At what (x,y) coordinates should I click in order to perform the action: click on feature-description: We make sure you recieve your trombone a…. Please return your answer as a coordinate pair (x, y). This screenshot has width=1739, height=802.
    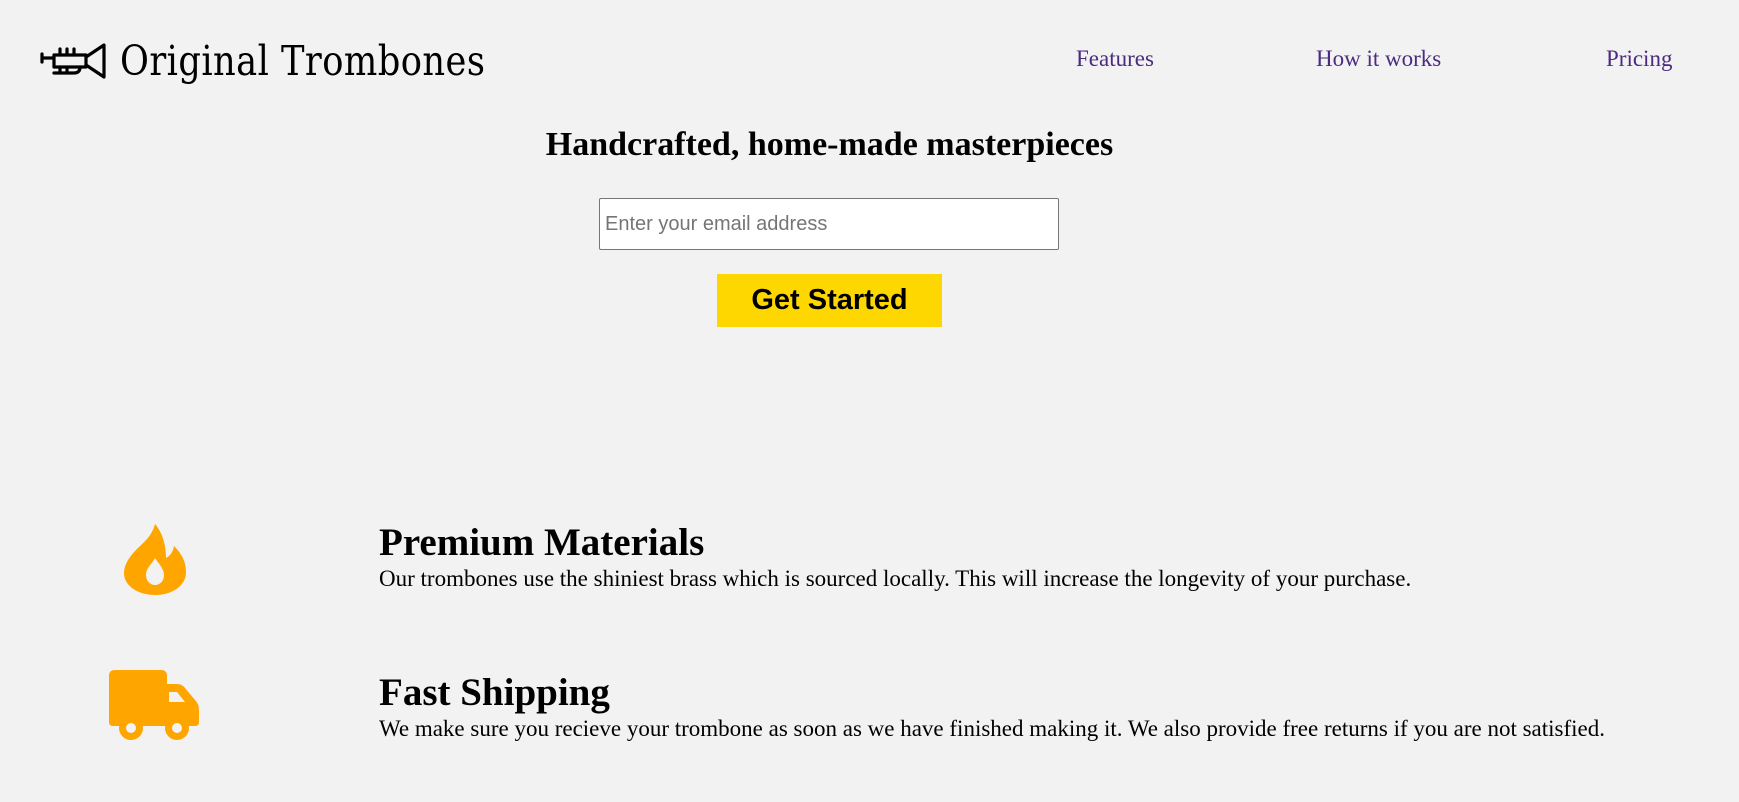
    Looking at the image, I should click on (992, 728).